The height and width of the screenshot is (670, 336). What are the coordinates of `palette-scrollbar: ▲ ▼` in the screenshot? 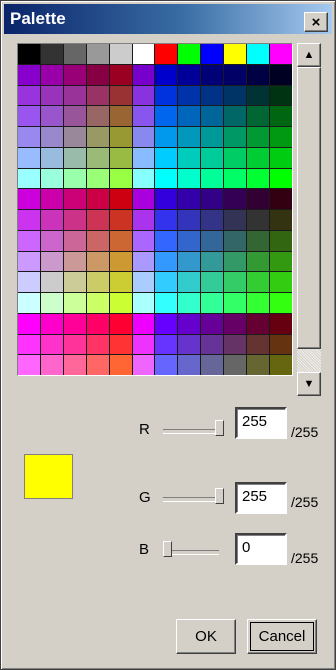 It's located at (309, 219).